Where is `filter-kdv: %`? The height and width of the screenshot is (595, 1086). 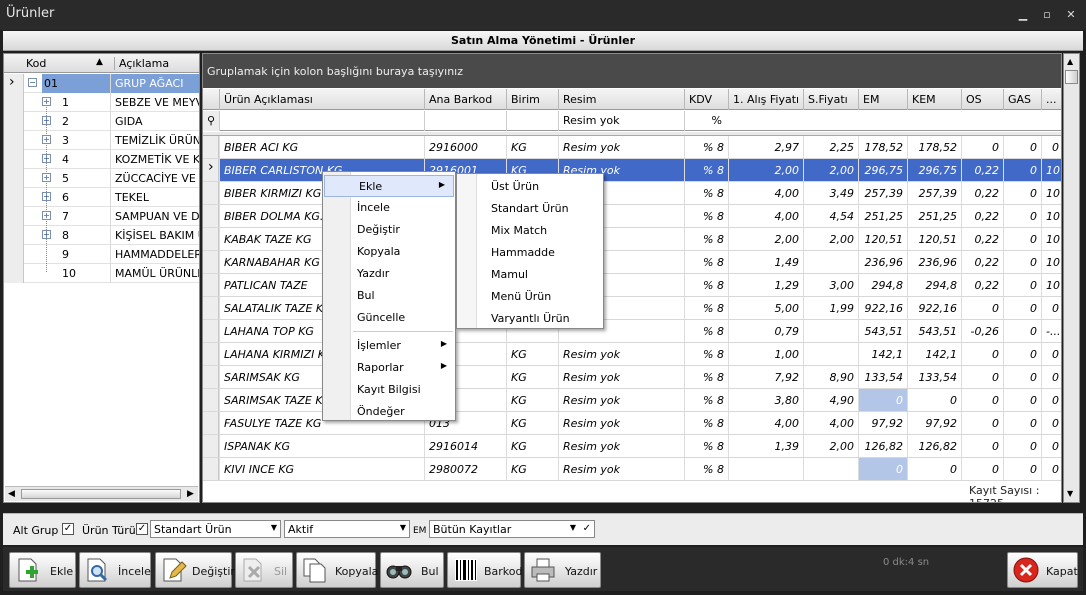
filter-kdv: % is located at coordinates (706, 121).